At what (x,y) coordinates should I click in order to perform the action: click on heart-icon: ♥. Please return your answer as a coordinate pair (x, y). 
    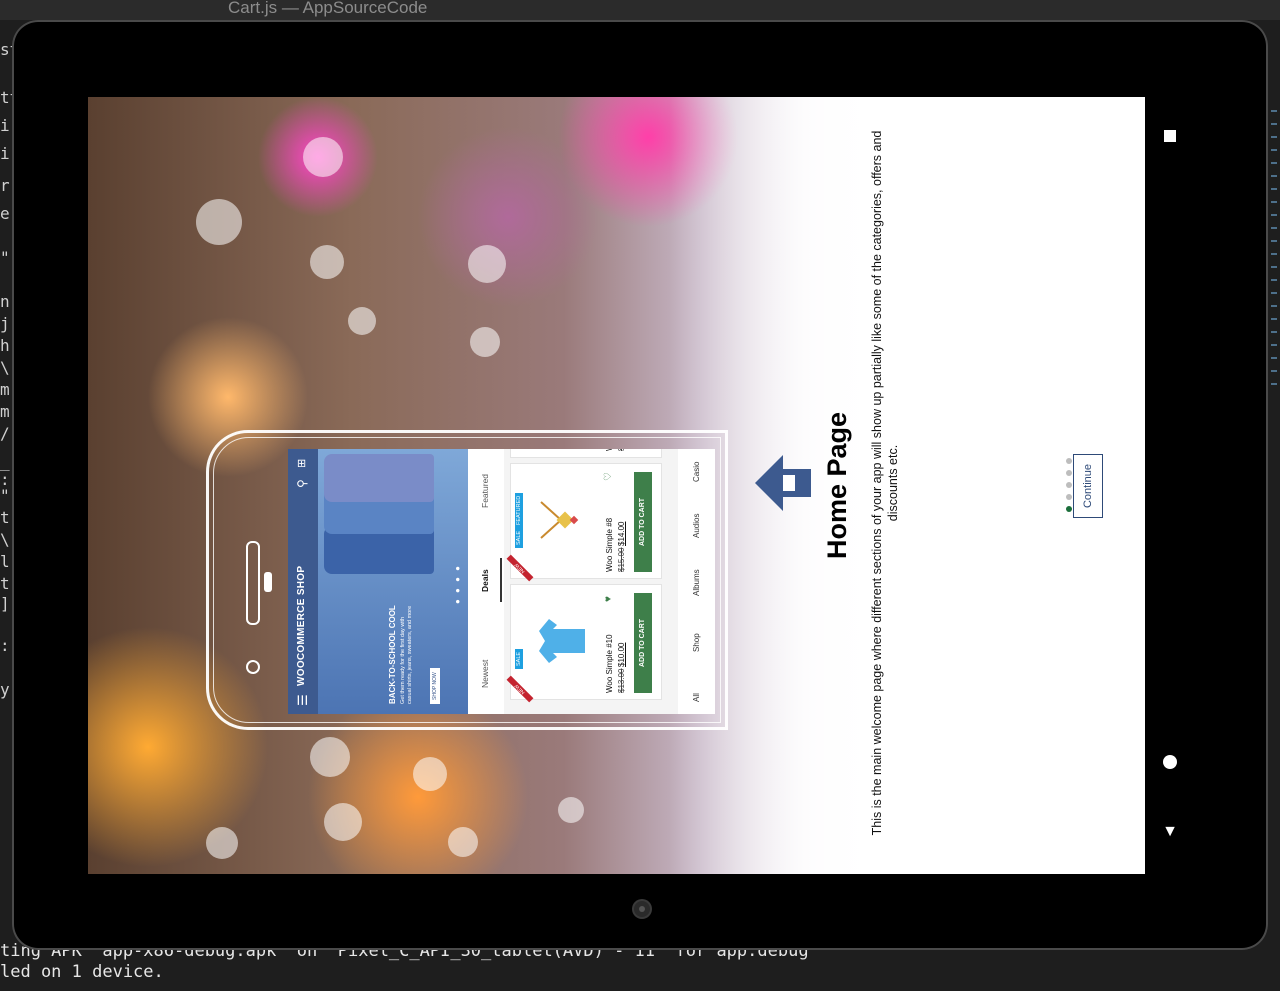
    Looking at the image, I should click on (608, 599).